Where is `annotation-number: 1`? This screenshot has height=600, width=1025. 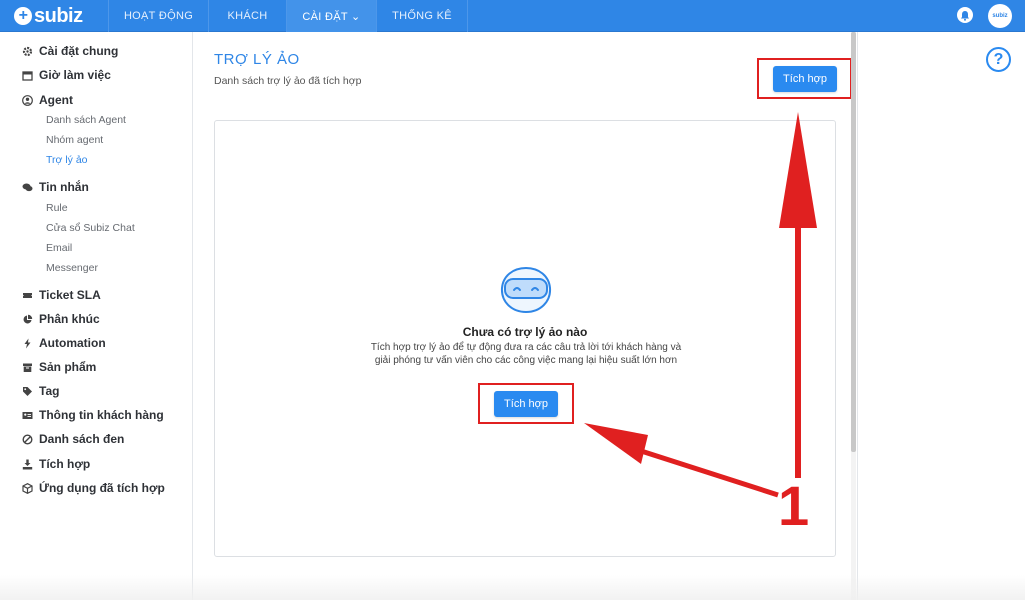
annotation-number: 1 is located at coordinates (794, 505).